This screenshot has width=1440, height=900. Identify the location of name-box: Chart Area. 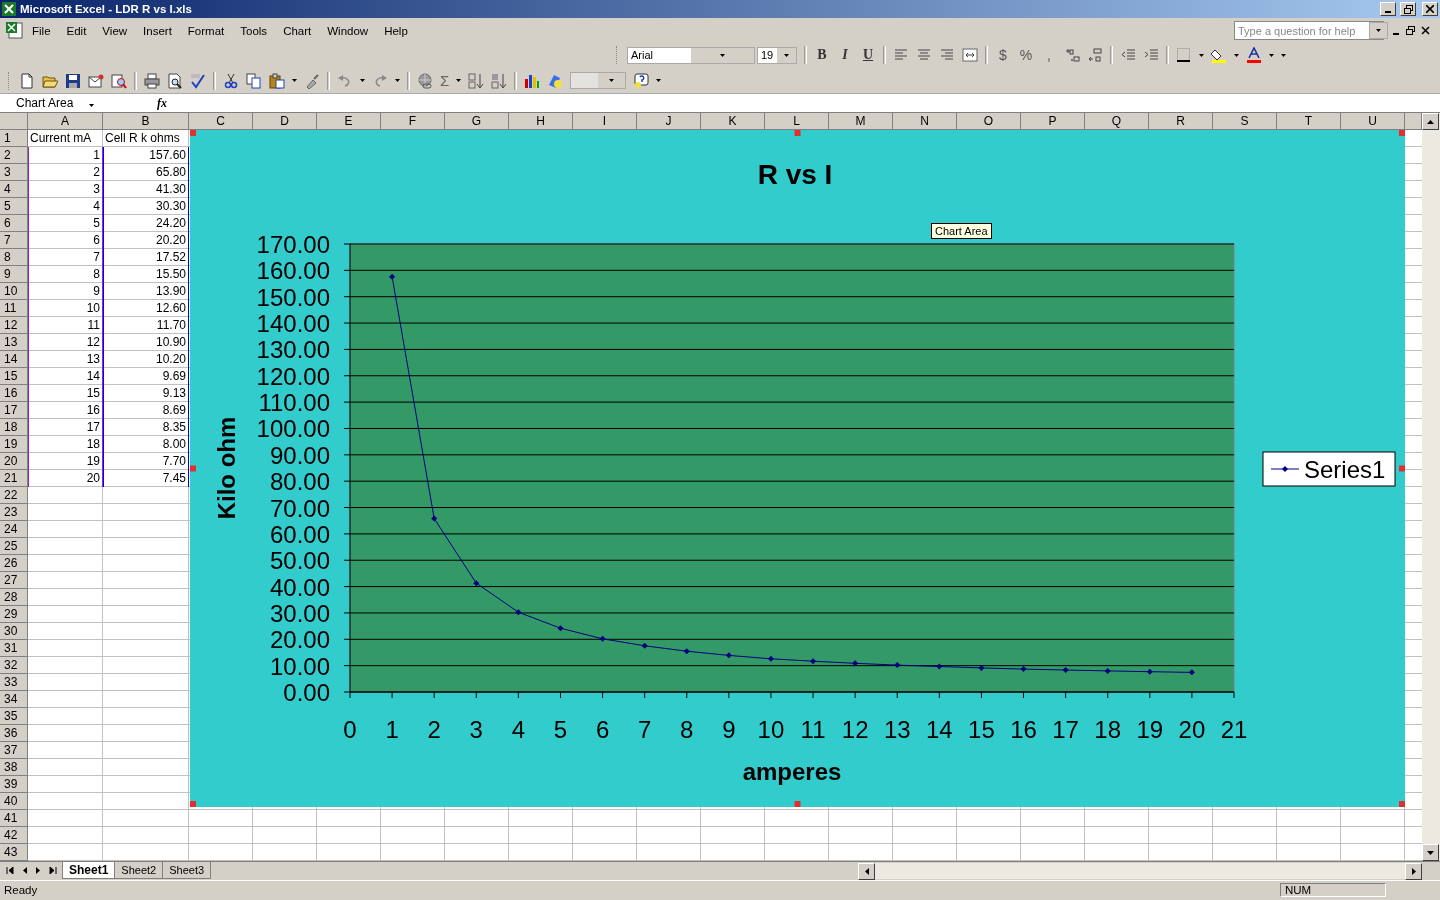
(55, 103).